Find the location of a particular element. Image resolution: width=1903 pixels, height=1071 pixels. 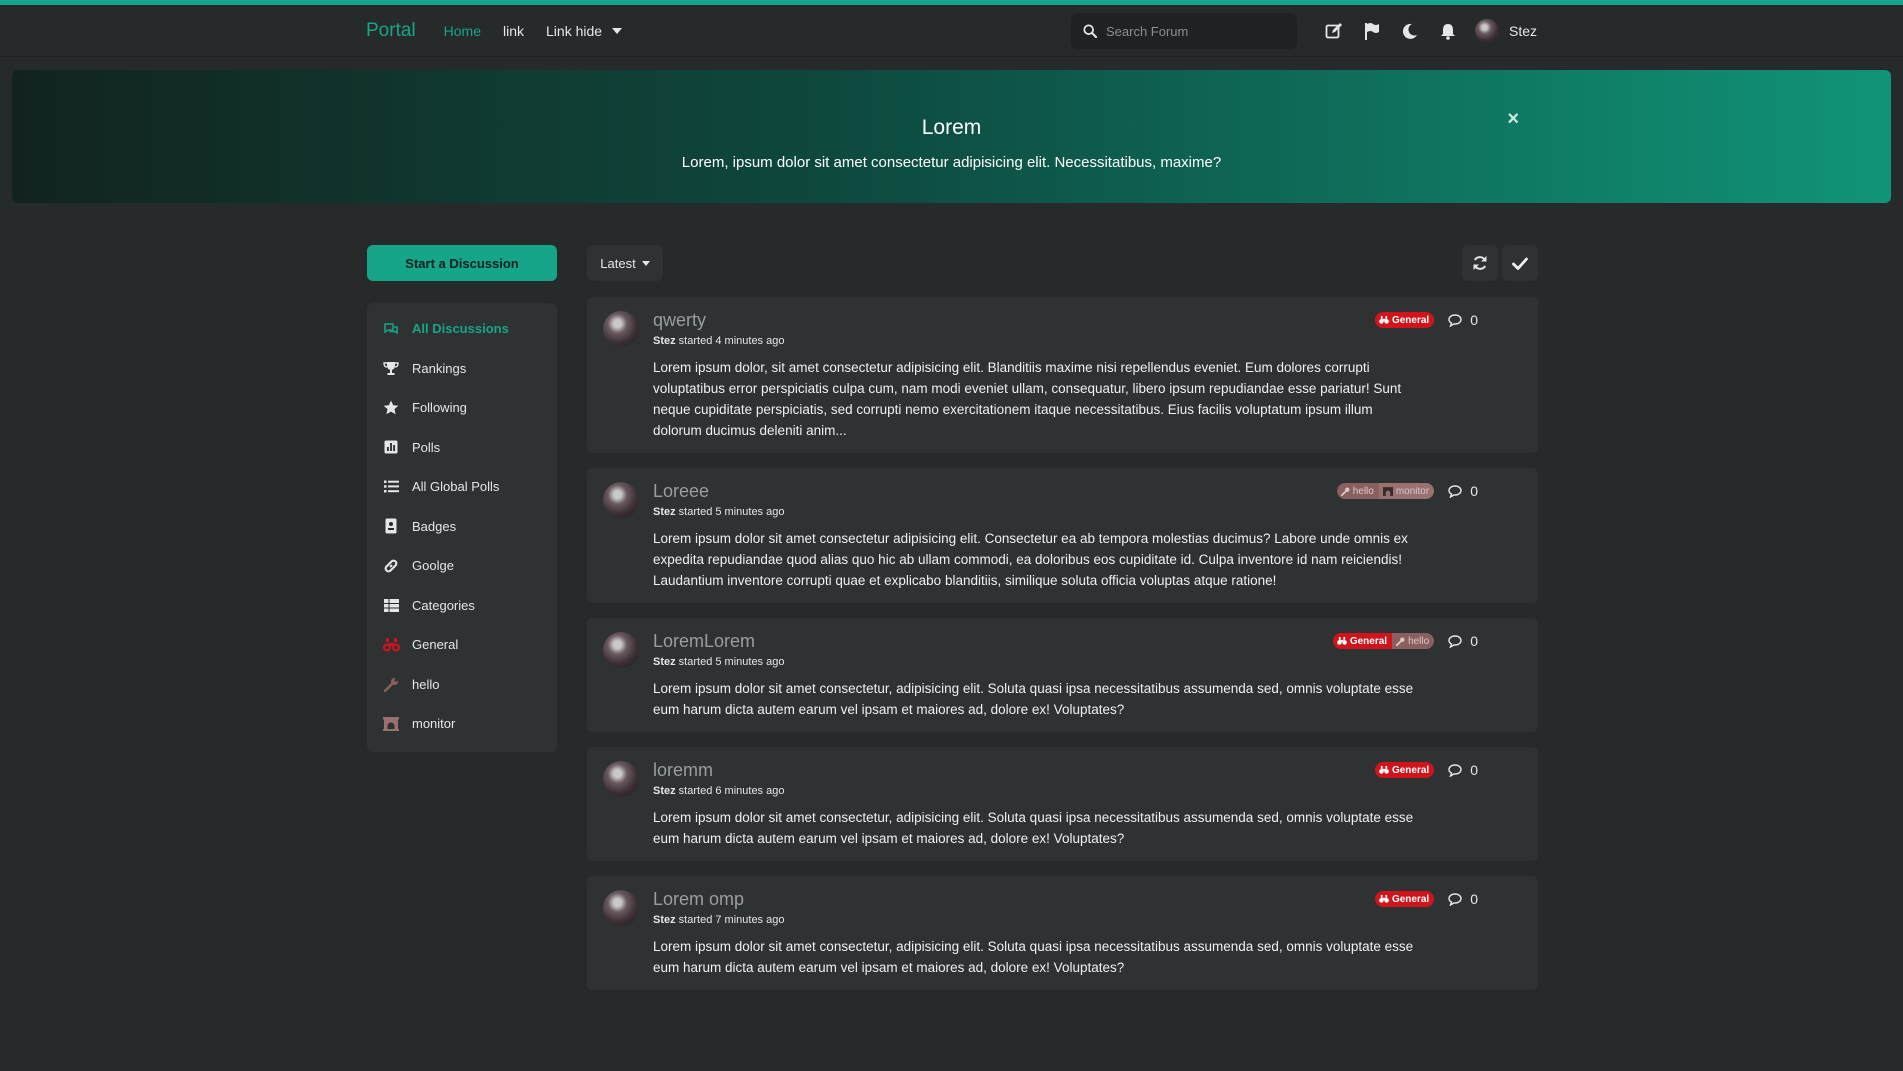

mark-all-read-button is located at coordinates (1520, 263).